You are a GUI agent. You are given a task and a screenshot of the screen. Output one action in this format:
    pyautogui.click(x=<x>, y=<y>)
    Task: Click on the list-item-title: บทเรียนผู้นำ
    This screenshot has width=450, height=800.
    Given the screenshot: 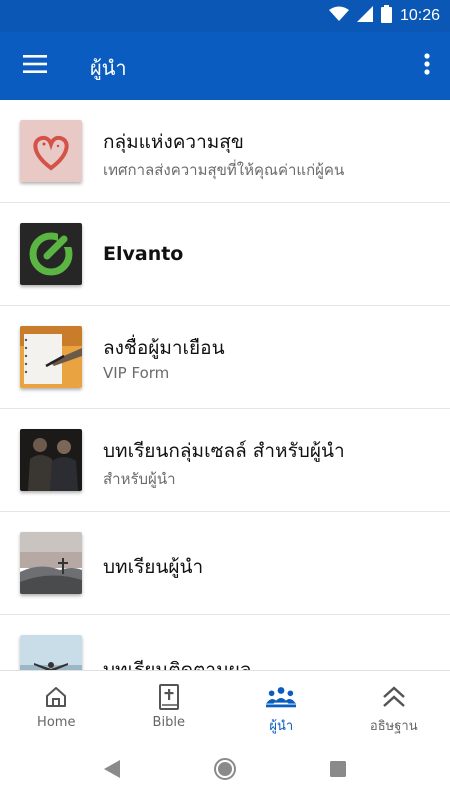 What is the action you would take?
    pyautogui.click(x=153, y=567)
    